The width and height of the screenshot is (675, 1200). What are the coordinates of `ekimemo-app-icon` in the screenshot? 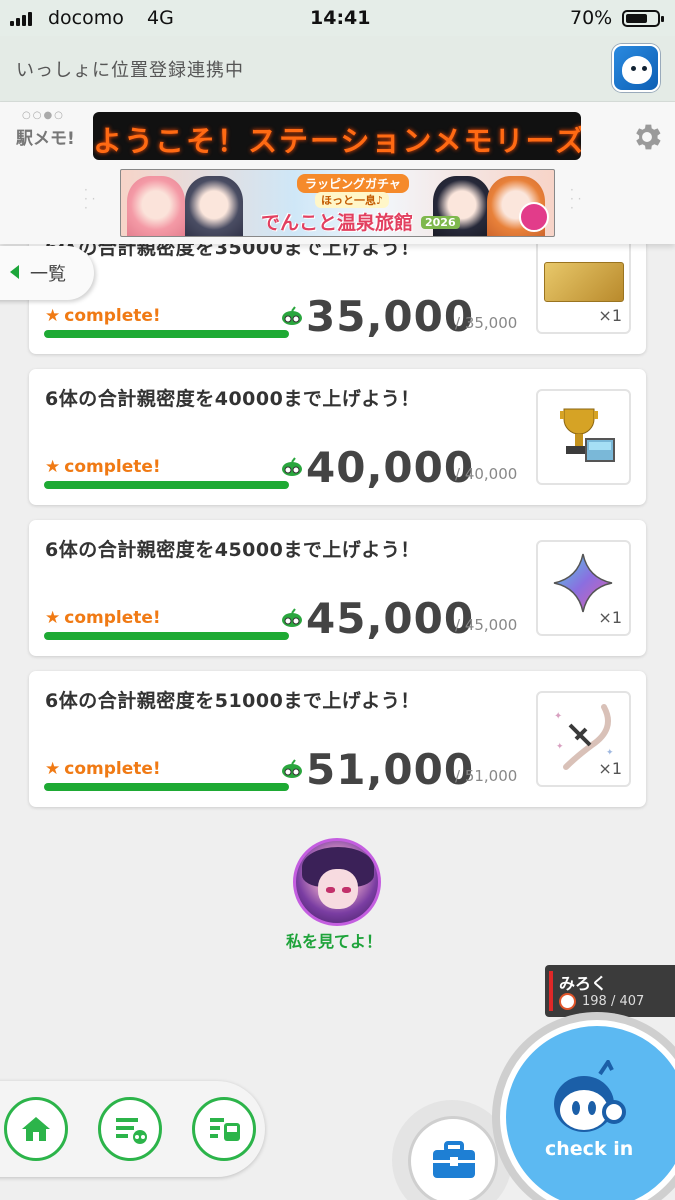 It's located at (636, 68).